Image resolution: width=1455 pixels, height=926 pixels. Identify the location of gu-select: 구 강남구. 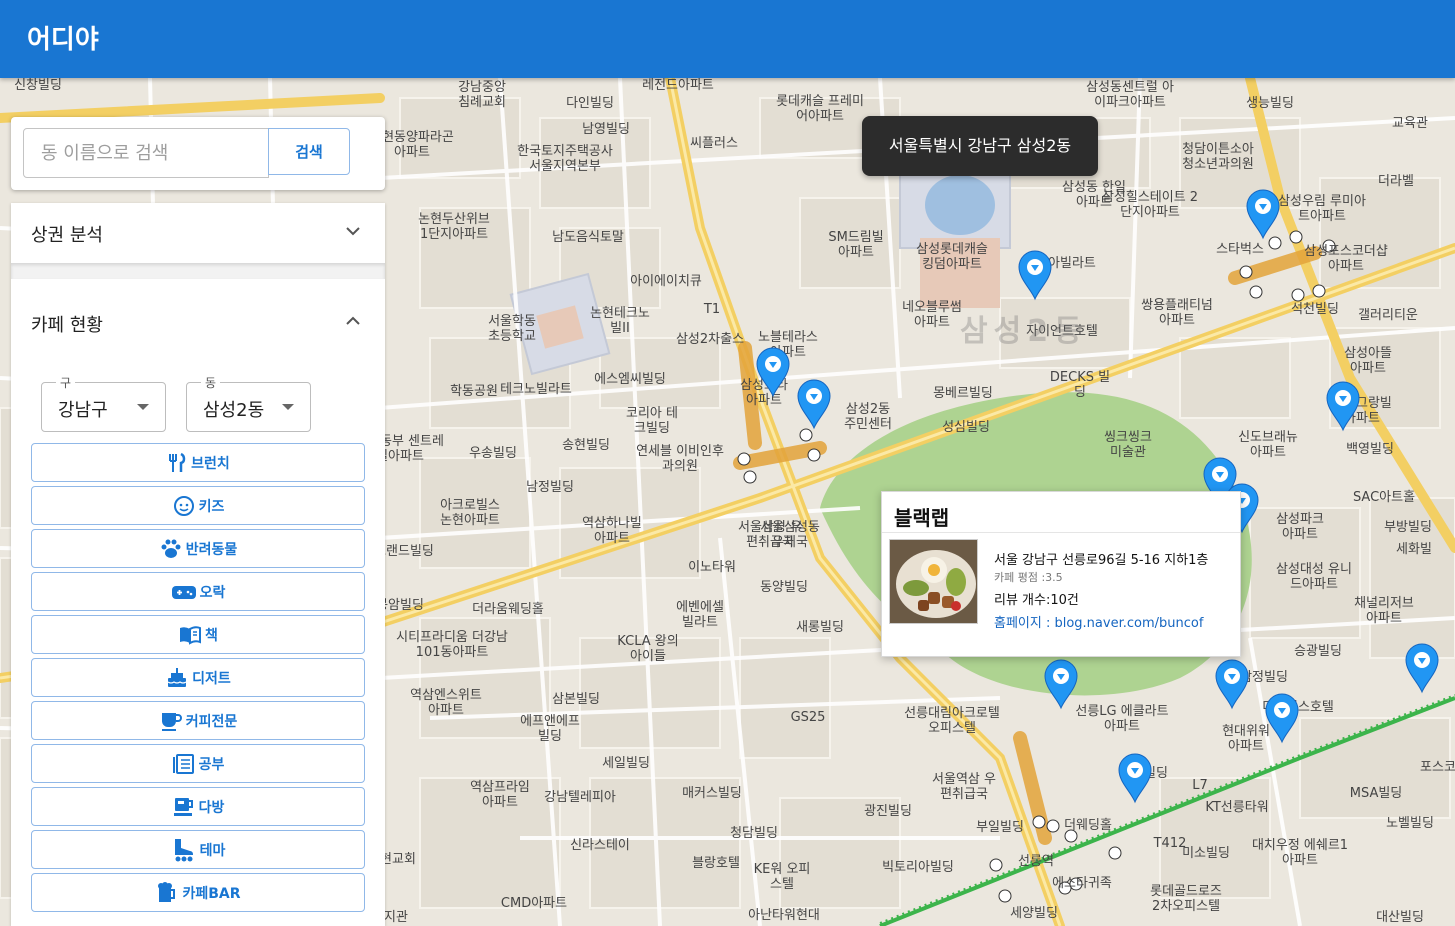
(103, 403).